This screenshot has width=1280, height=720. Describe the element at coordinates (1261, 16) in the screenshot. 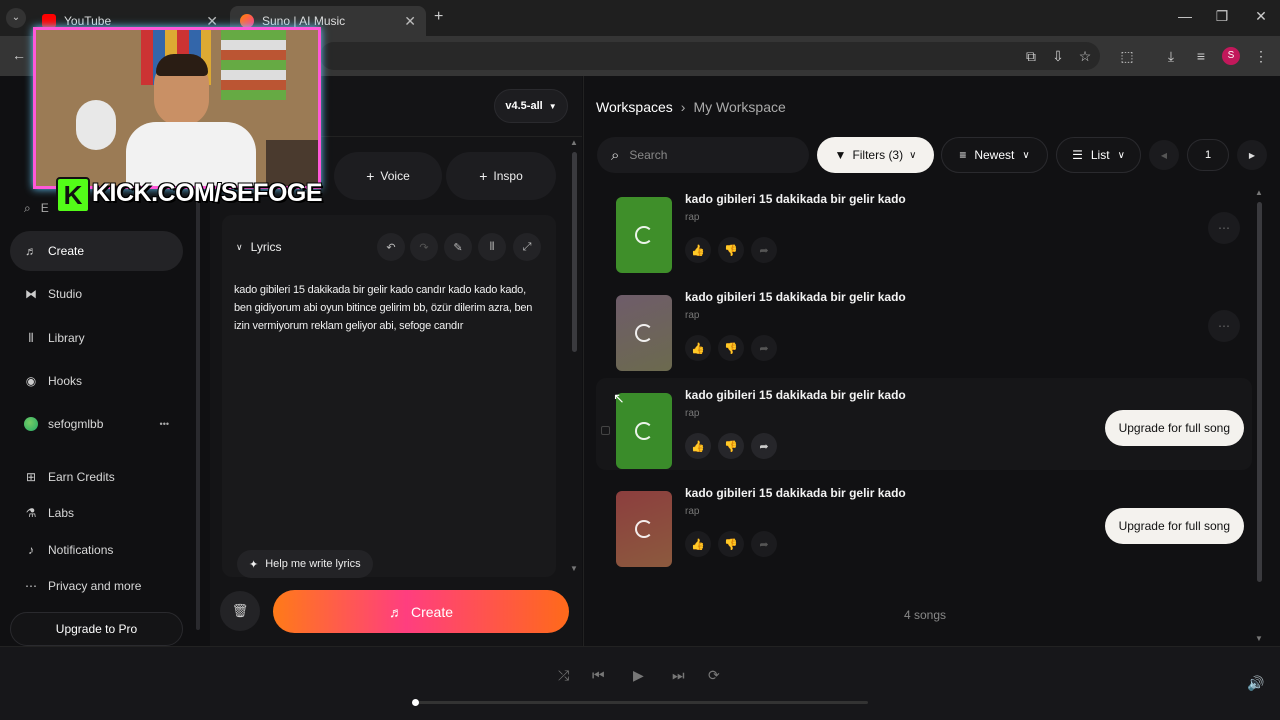

I see `close-window-button: ✕` at that location.